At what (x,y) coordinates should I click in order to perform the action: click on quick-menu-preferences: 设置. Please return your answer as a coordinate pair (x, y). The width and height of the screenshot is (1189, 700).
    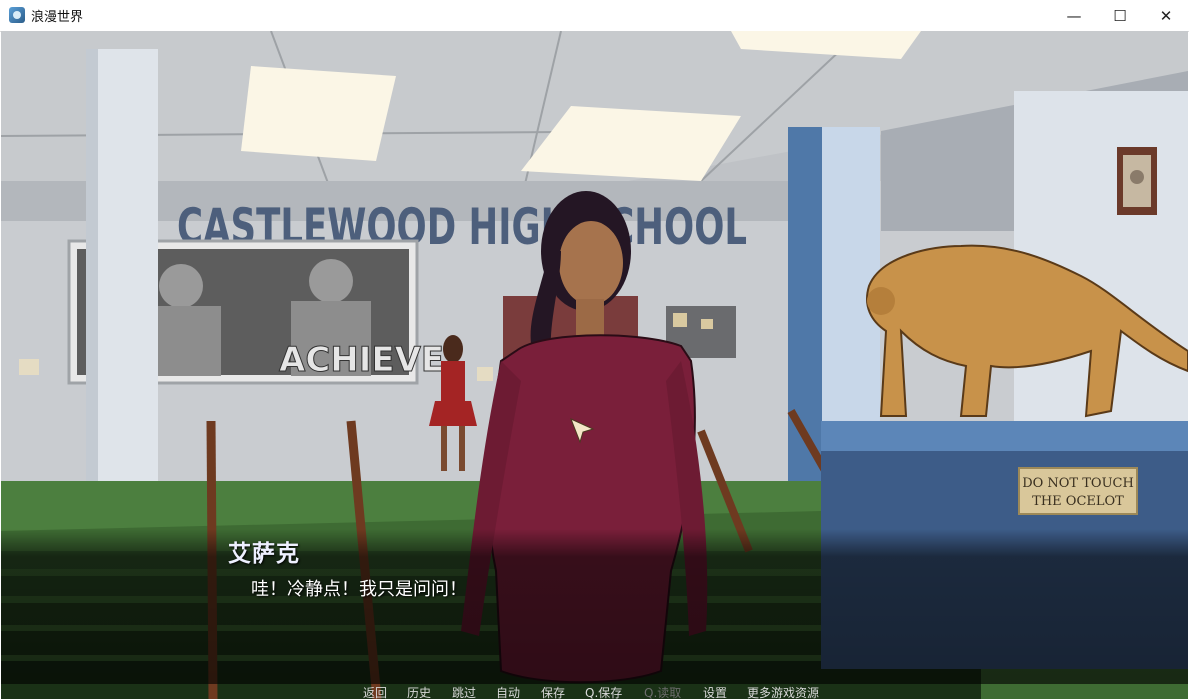
    Looking at the image, I should click on (715, 691).